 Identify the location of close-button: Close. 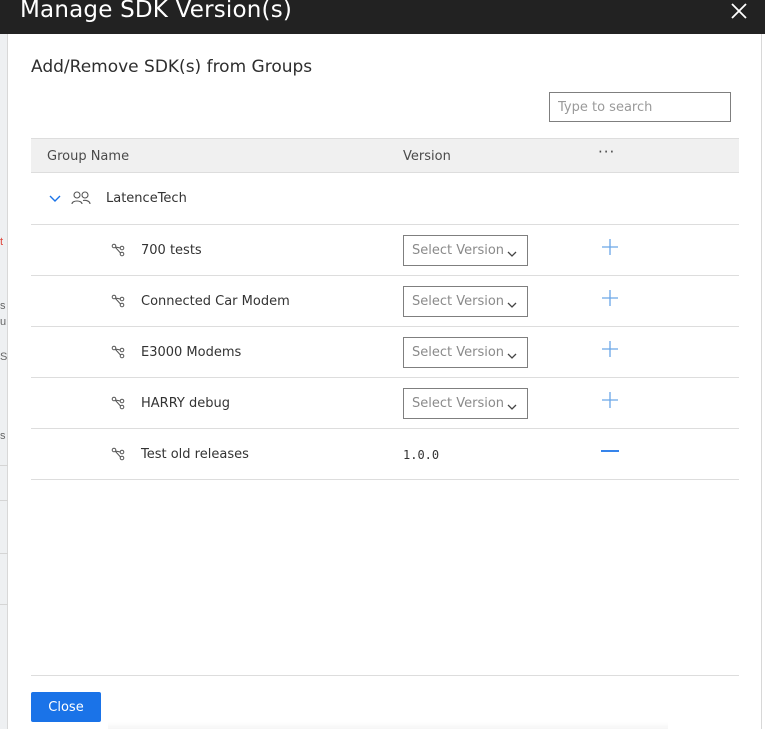
(66, 707).